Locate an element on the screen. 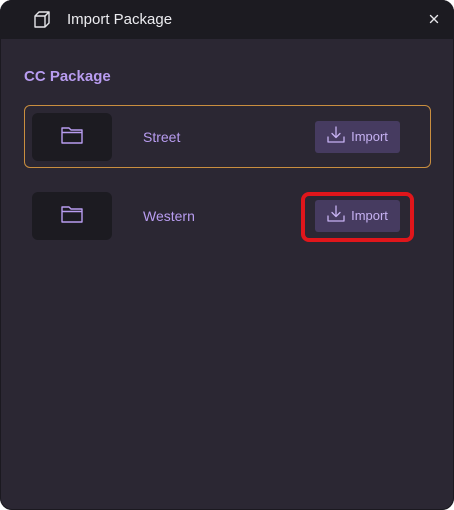 This screenshot has width=454, height=510. package-name: Western is located at coordinates (169, 216).